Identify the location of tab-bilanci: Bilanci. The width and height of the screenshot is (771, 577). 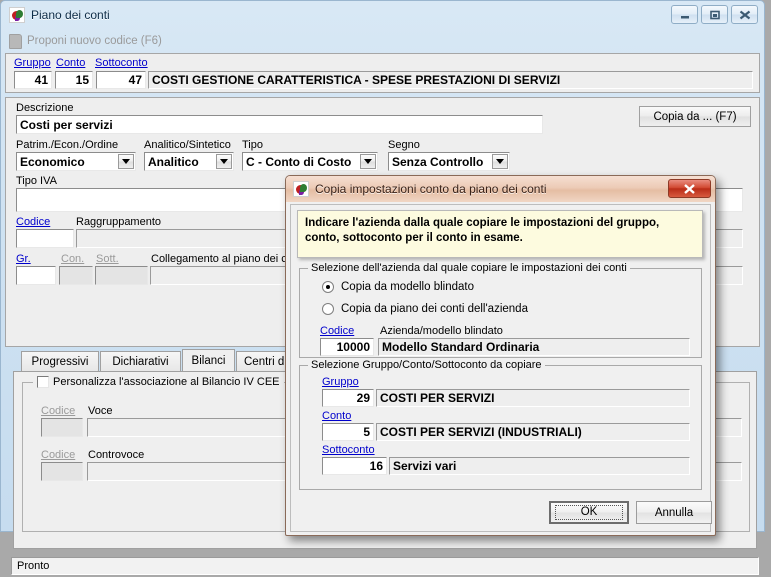
(208, 360).